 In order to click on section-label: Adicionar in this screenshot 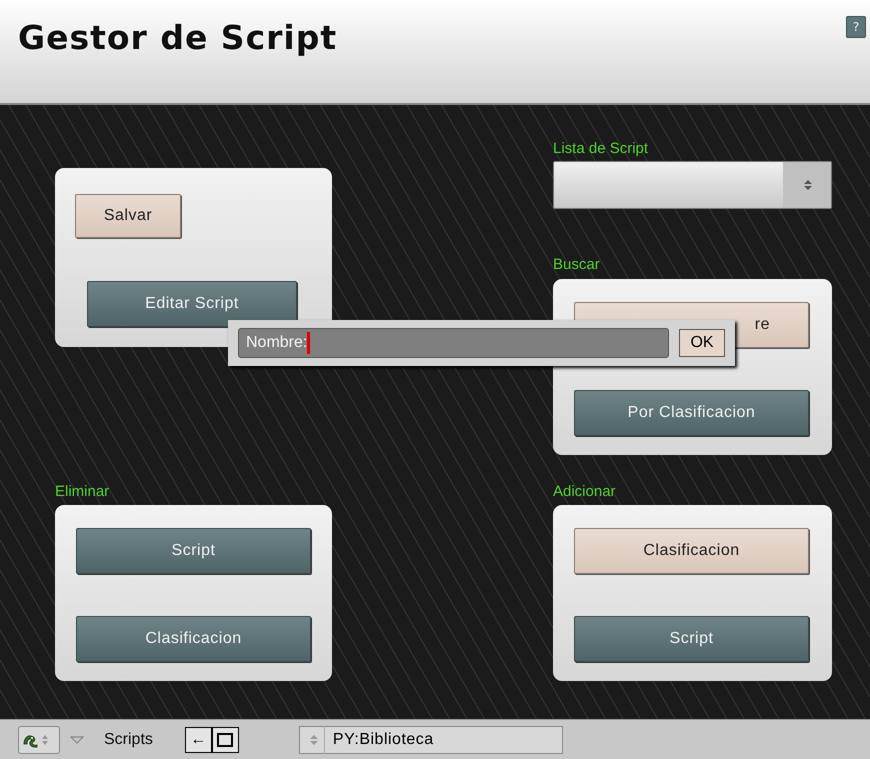, I will do `click(584, 492)`.